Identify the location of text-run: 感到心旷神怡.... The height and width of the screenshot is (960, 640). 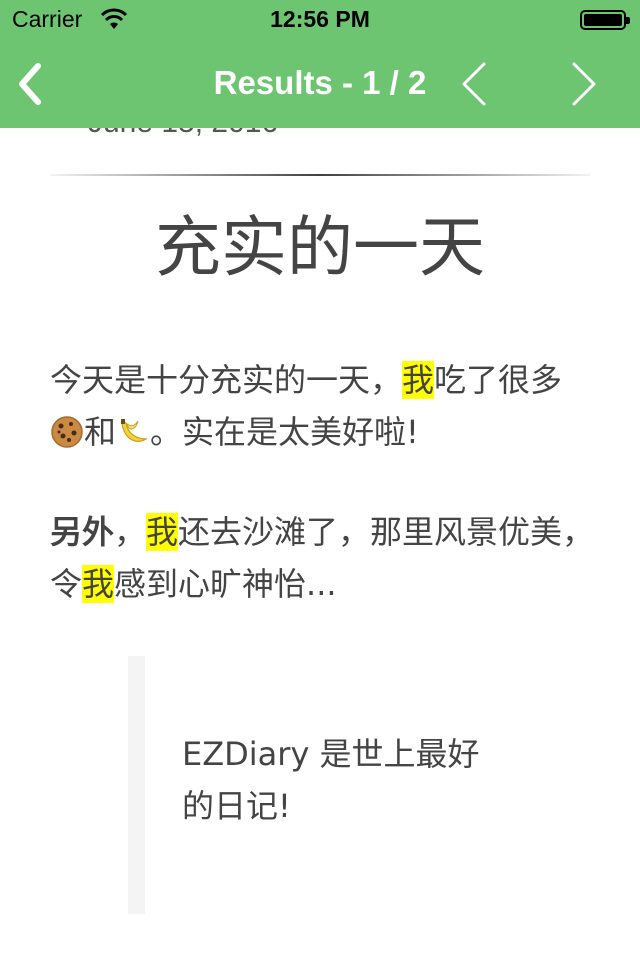
(225, 584).